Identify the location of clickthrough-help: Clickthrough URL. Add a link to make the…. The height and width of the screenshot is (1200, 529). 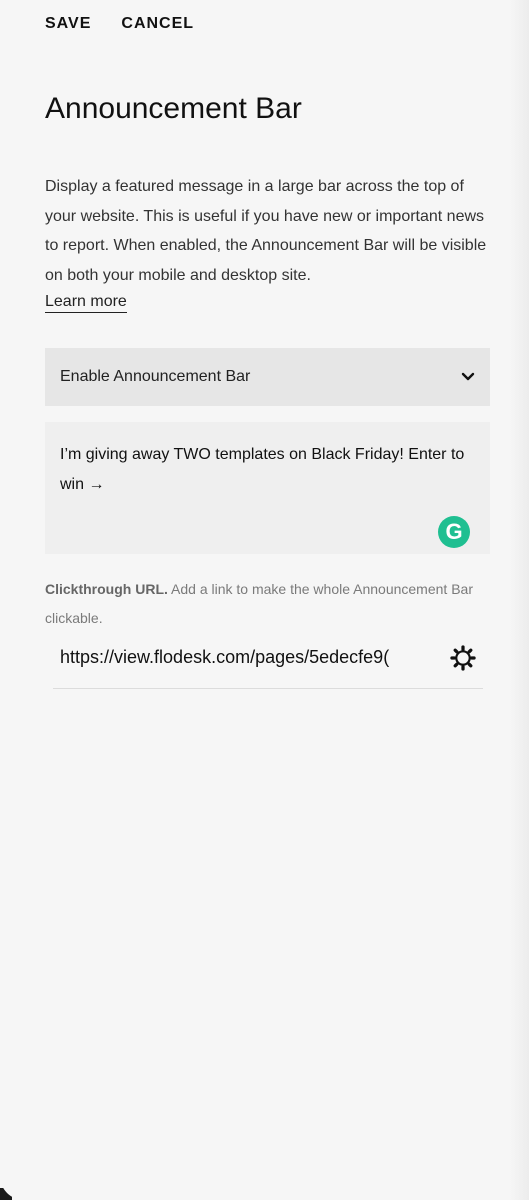
(269, 604).